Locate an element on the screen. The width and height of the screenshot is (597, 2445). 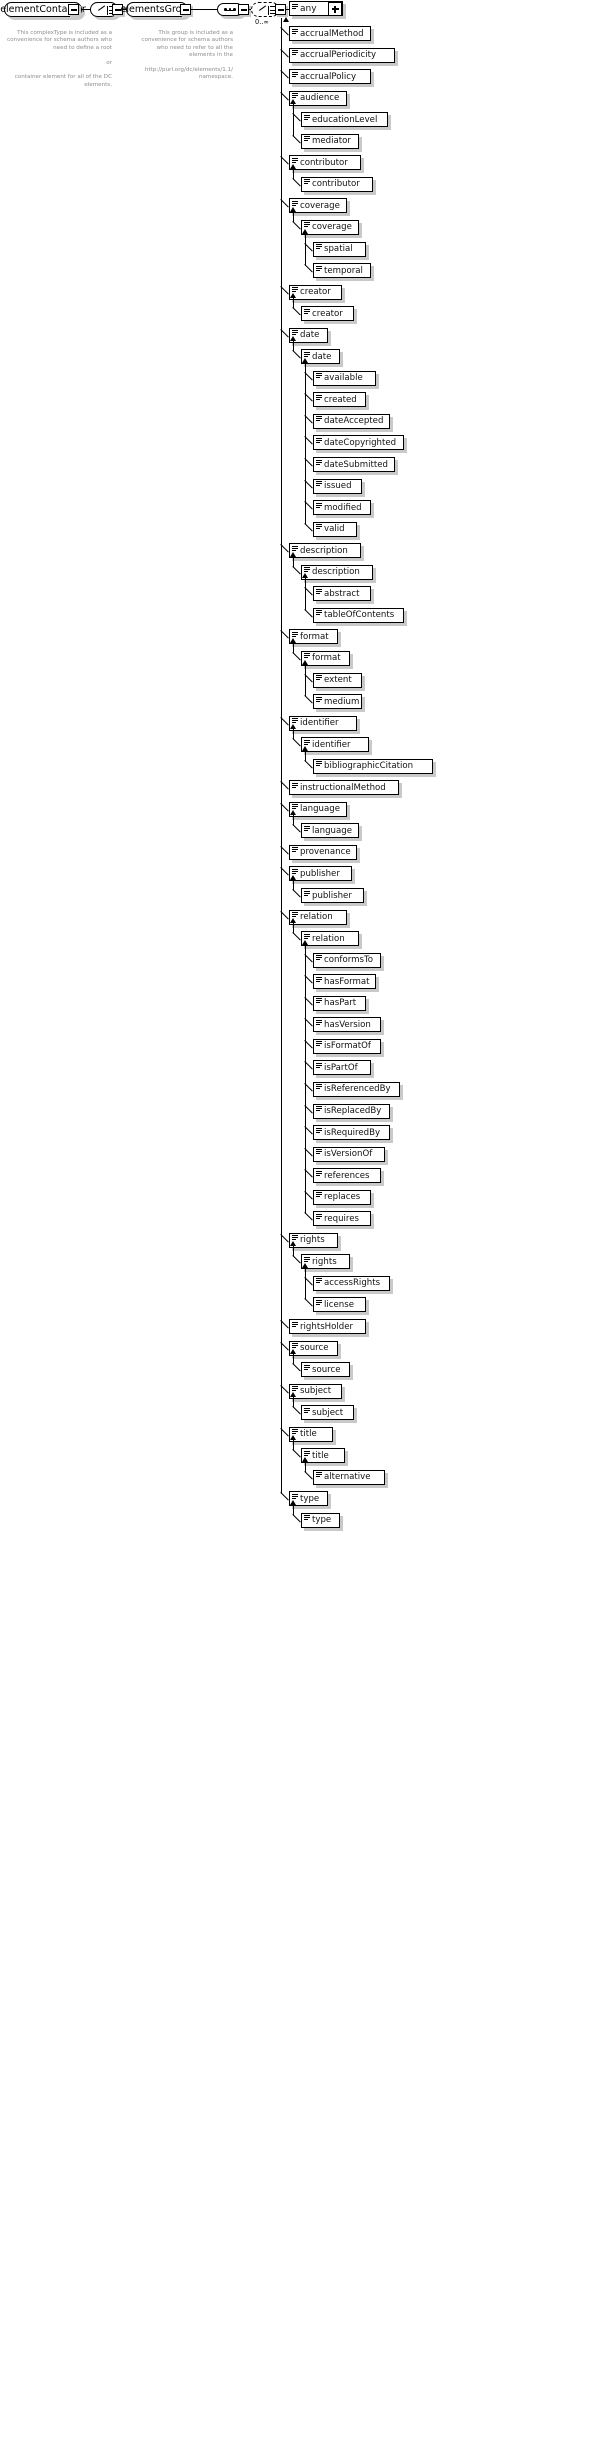
element-box: modified is located at coordinates (342, 508).